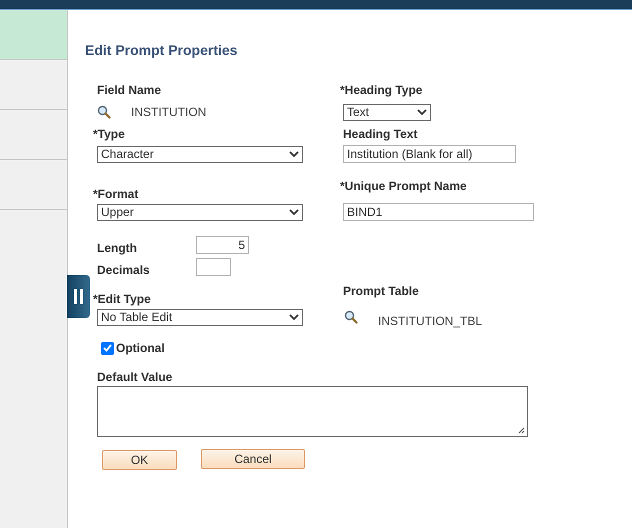 Image resolution: width=632 pixels, height=528 pixels. What do you see at coordinates (161, 50) in the screenshot?
I see `page-title: Edit Prompt Properties` at bounding box center [161, 50].